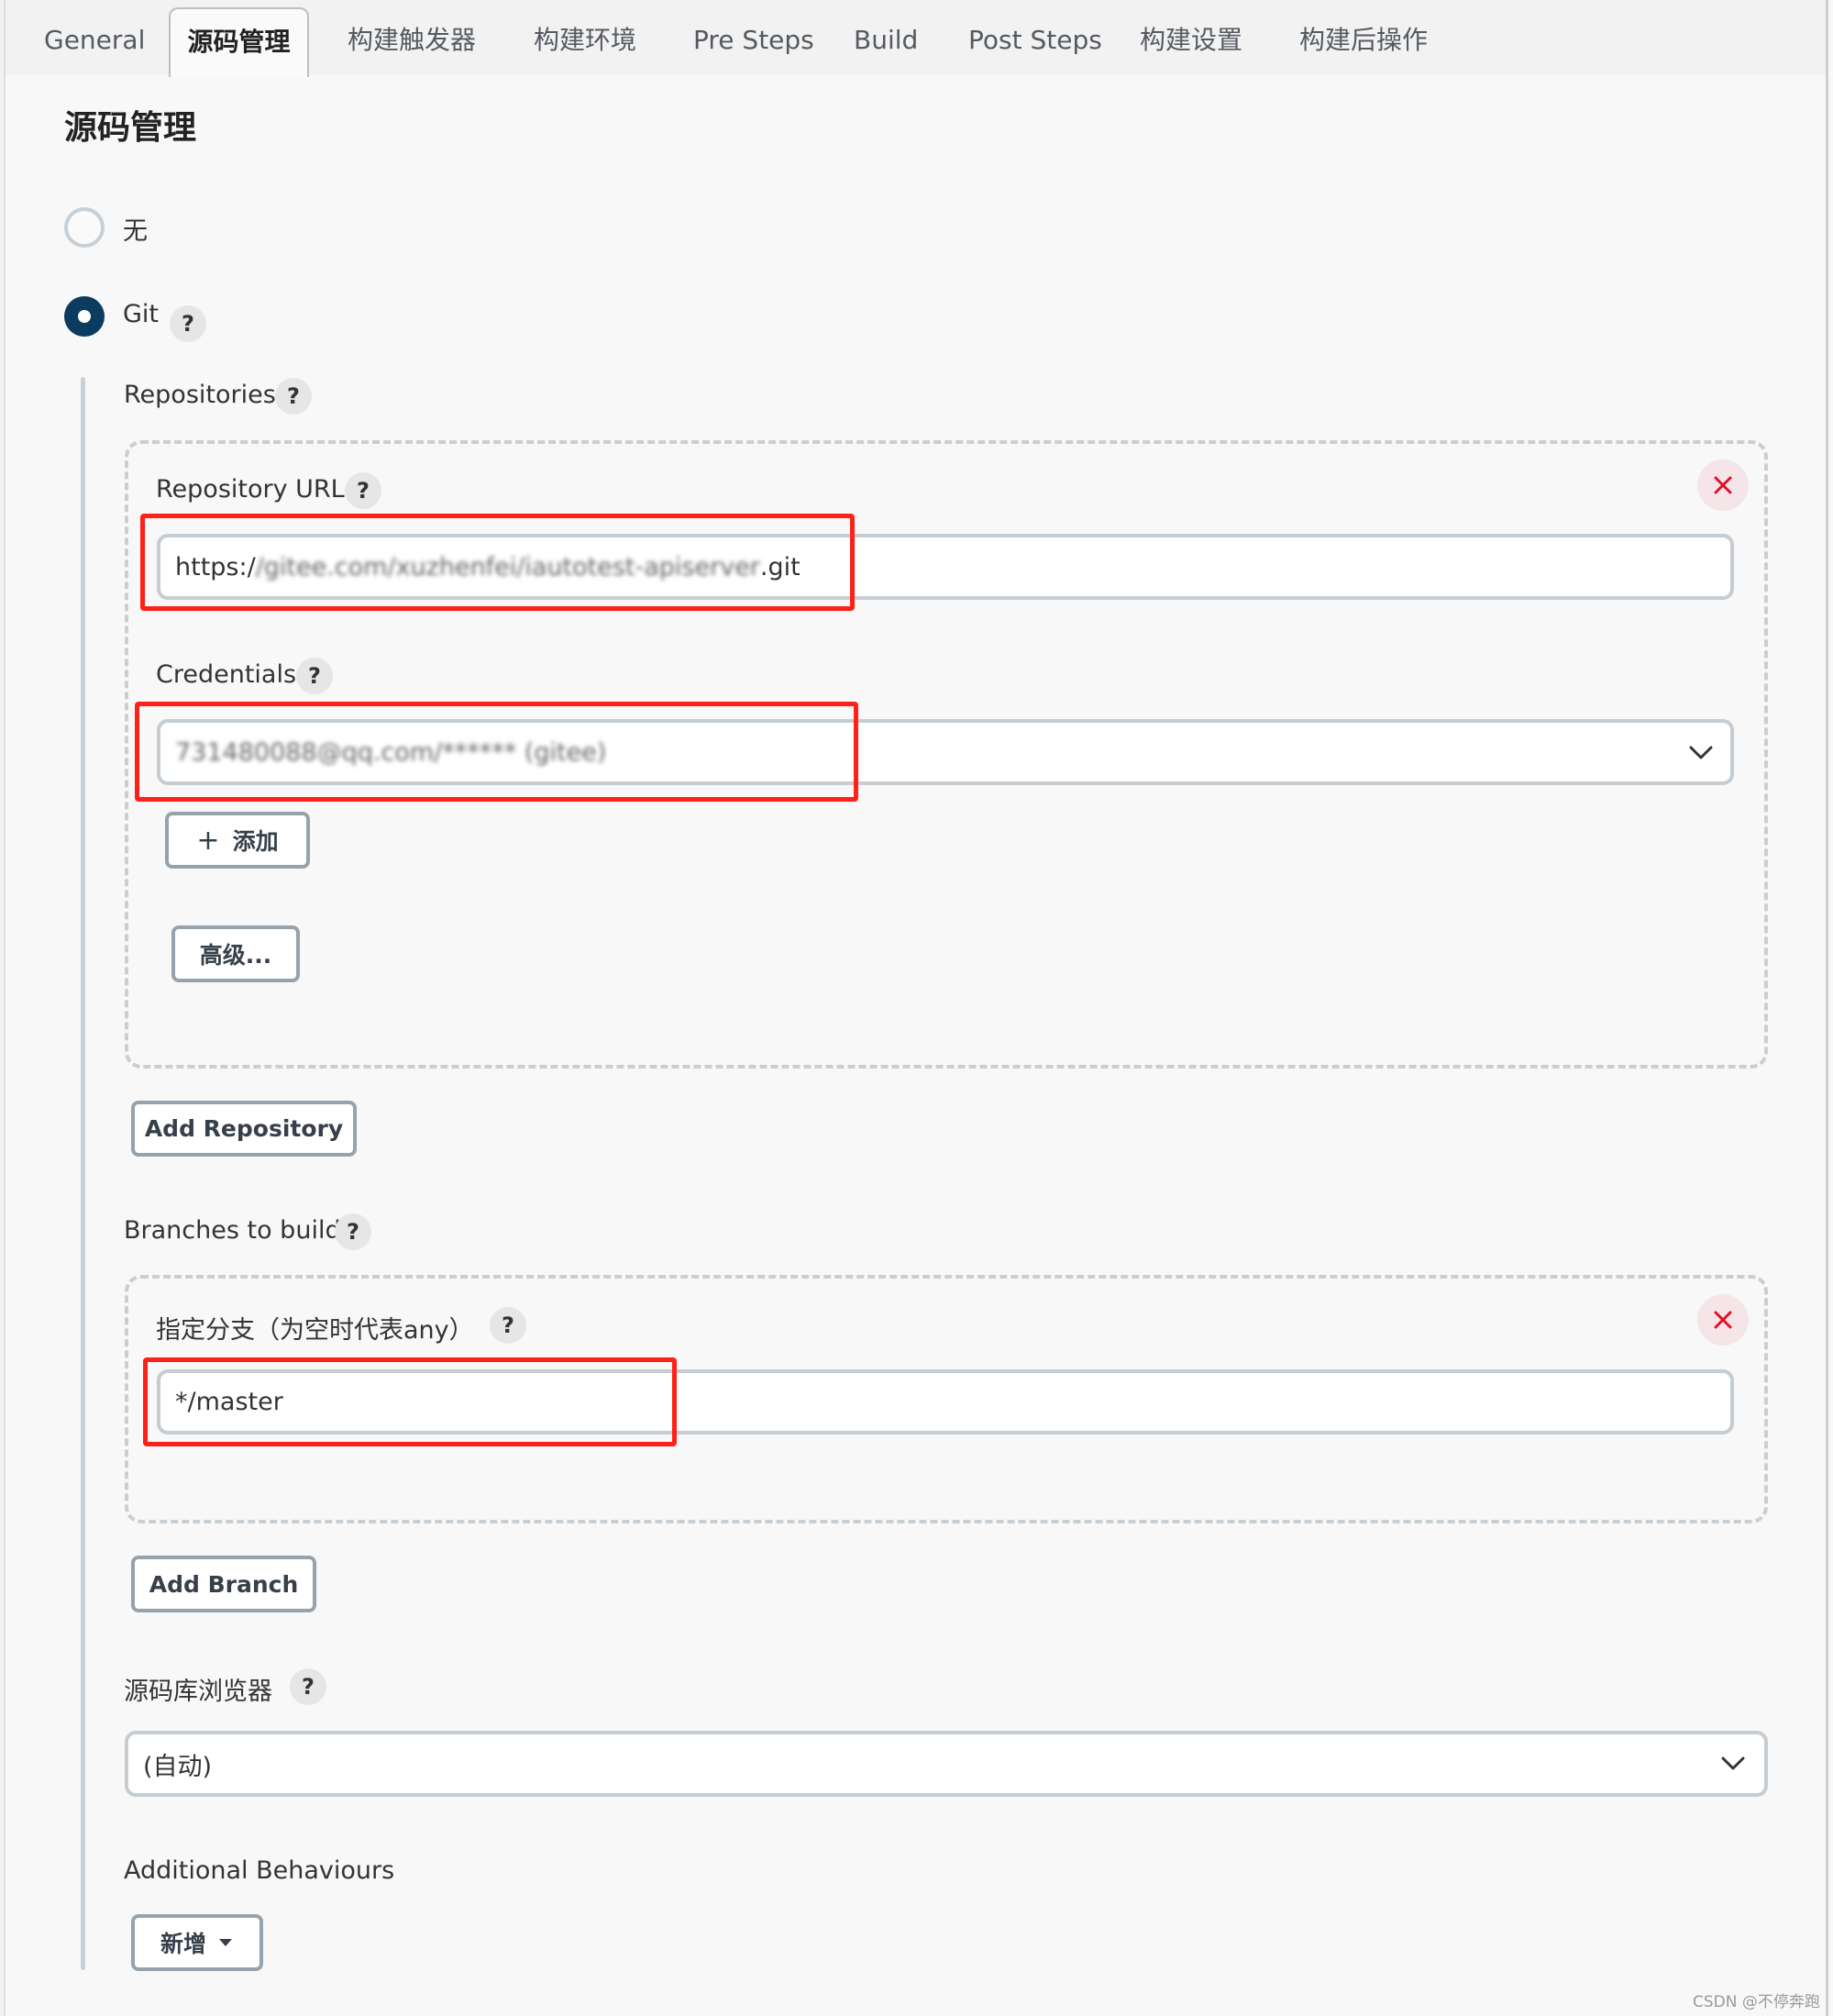  What do you see at coordinates (223, 1584) in the screenshot?
I see `add-branch-button: Add Branch` at bounding box center [223, 1584].